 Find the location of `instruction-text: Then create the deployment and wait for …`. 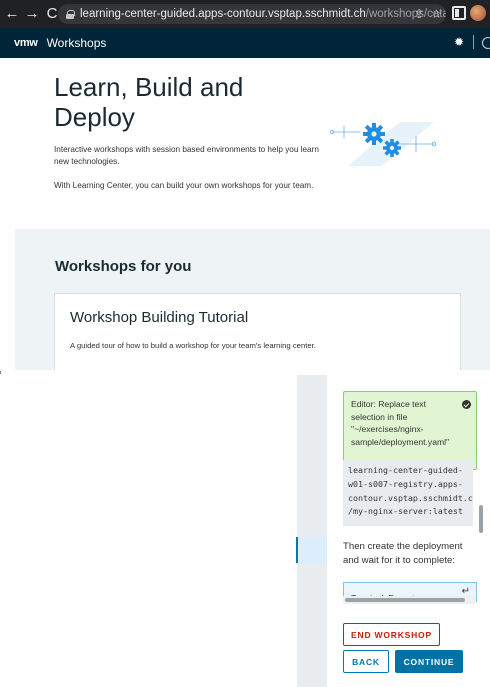

instruction-text: Then create the deployment and wait for … is located at coordinates (403, 553).